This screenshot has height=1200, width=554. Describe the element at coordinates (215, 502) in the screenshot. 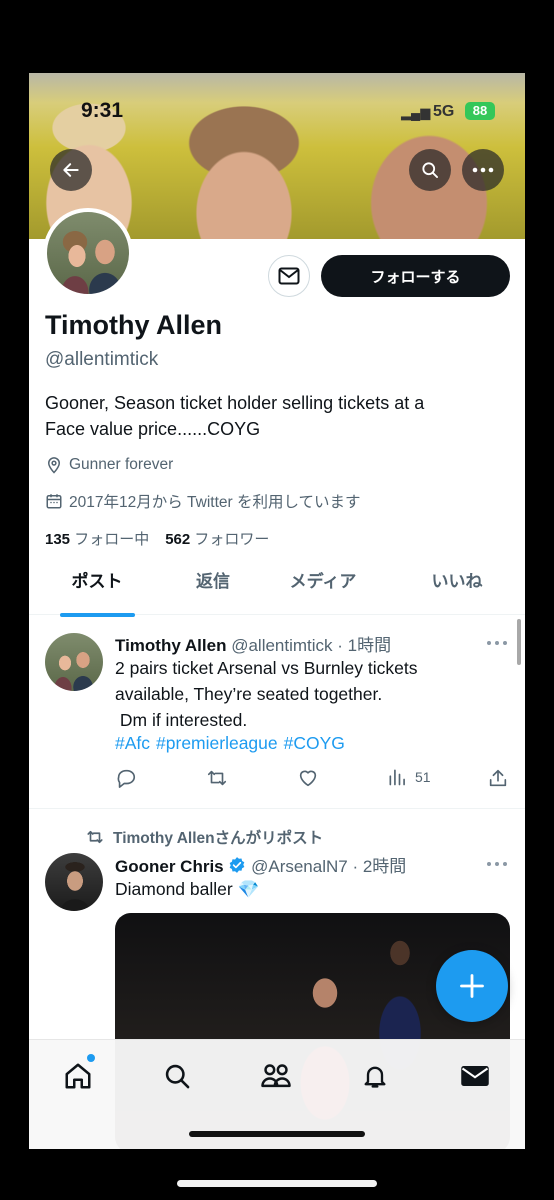

I see `joined-text: 2017年12月から Twitter を利用しています` at that location.